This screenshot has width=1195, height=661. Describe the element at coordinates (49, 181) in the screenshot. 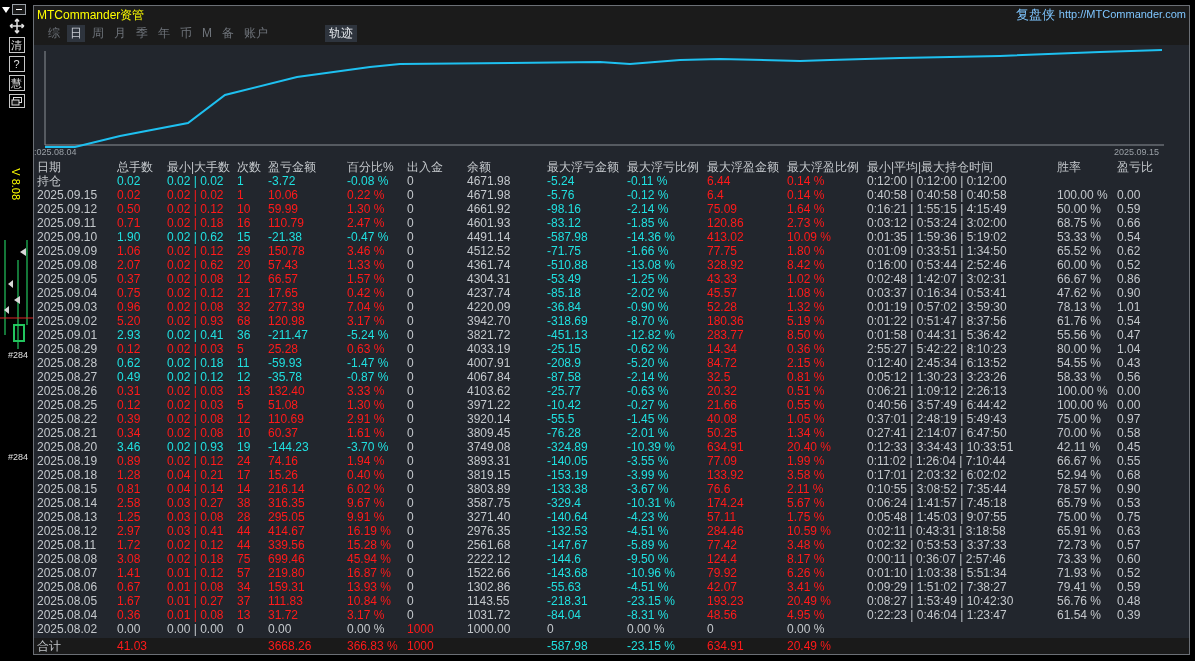

I see `table-cell-text: 持仓` at that location.